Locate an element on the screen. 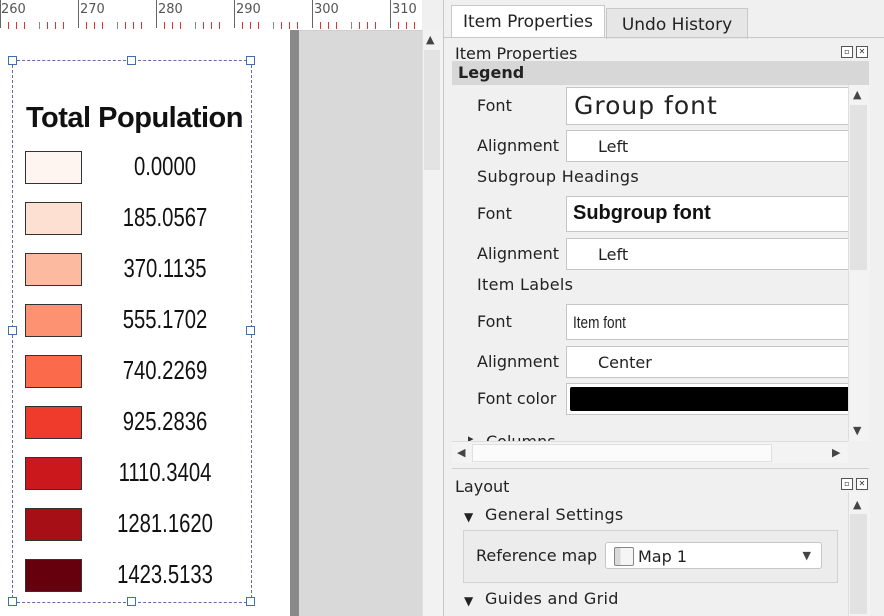 The image size is (884, 616). subgroup-font-label: Font is located at coordinates (494, 213).